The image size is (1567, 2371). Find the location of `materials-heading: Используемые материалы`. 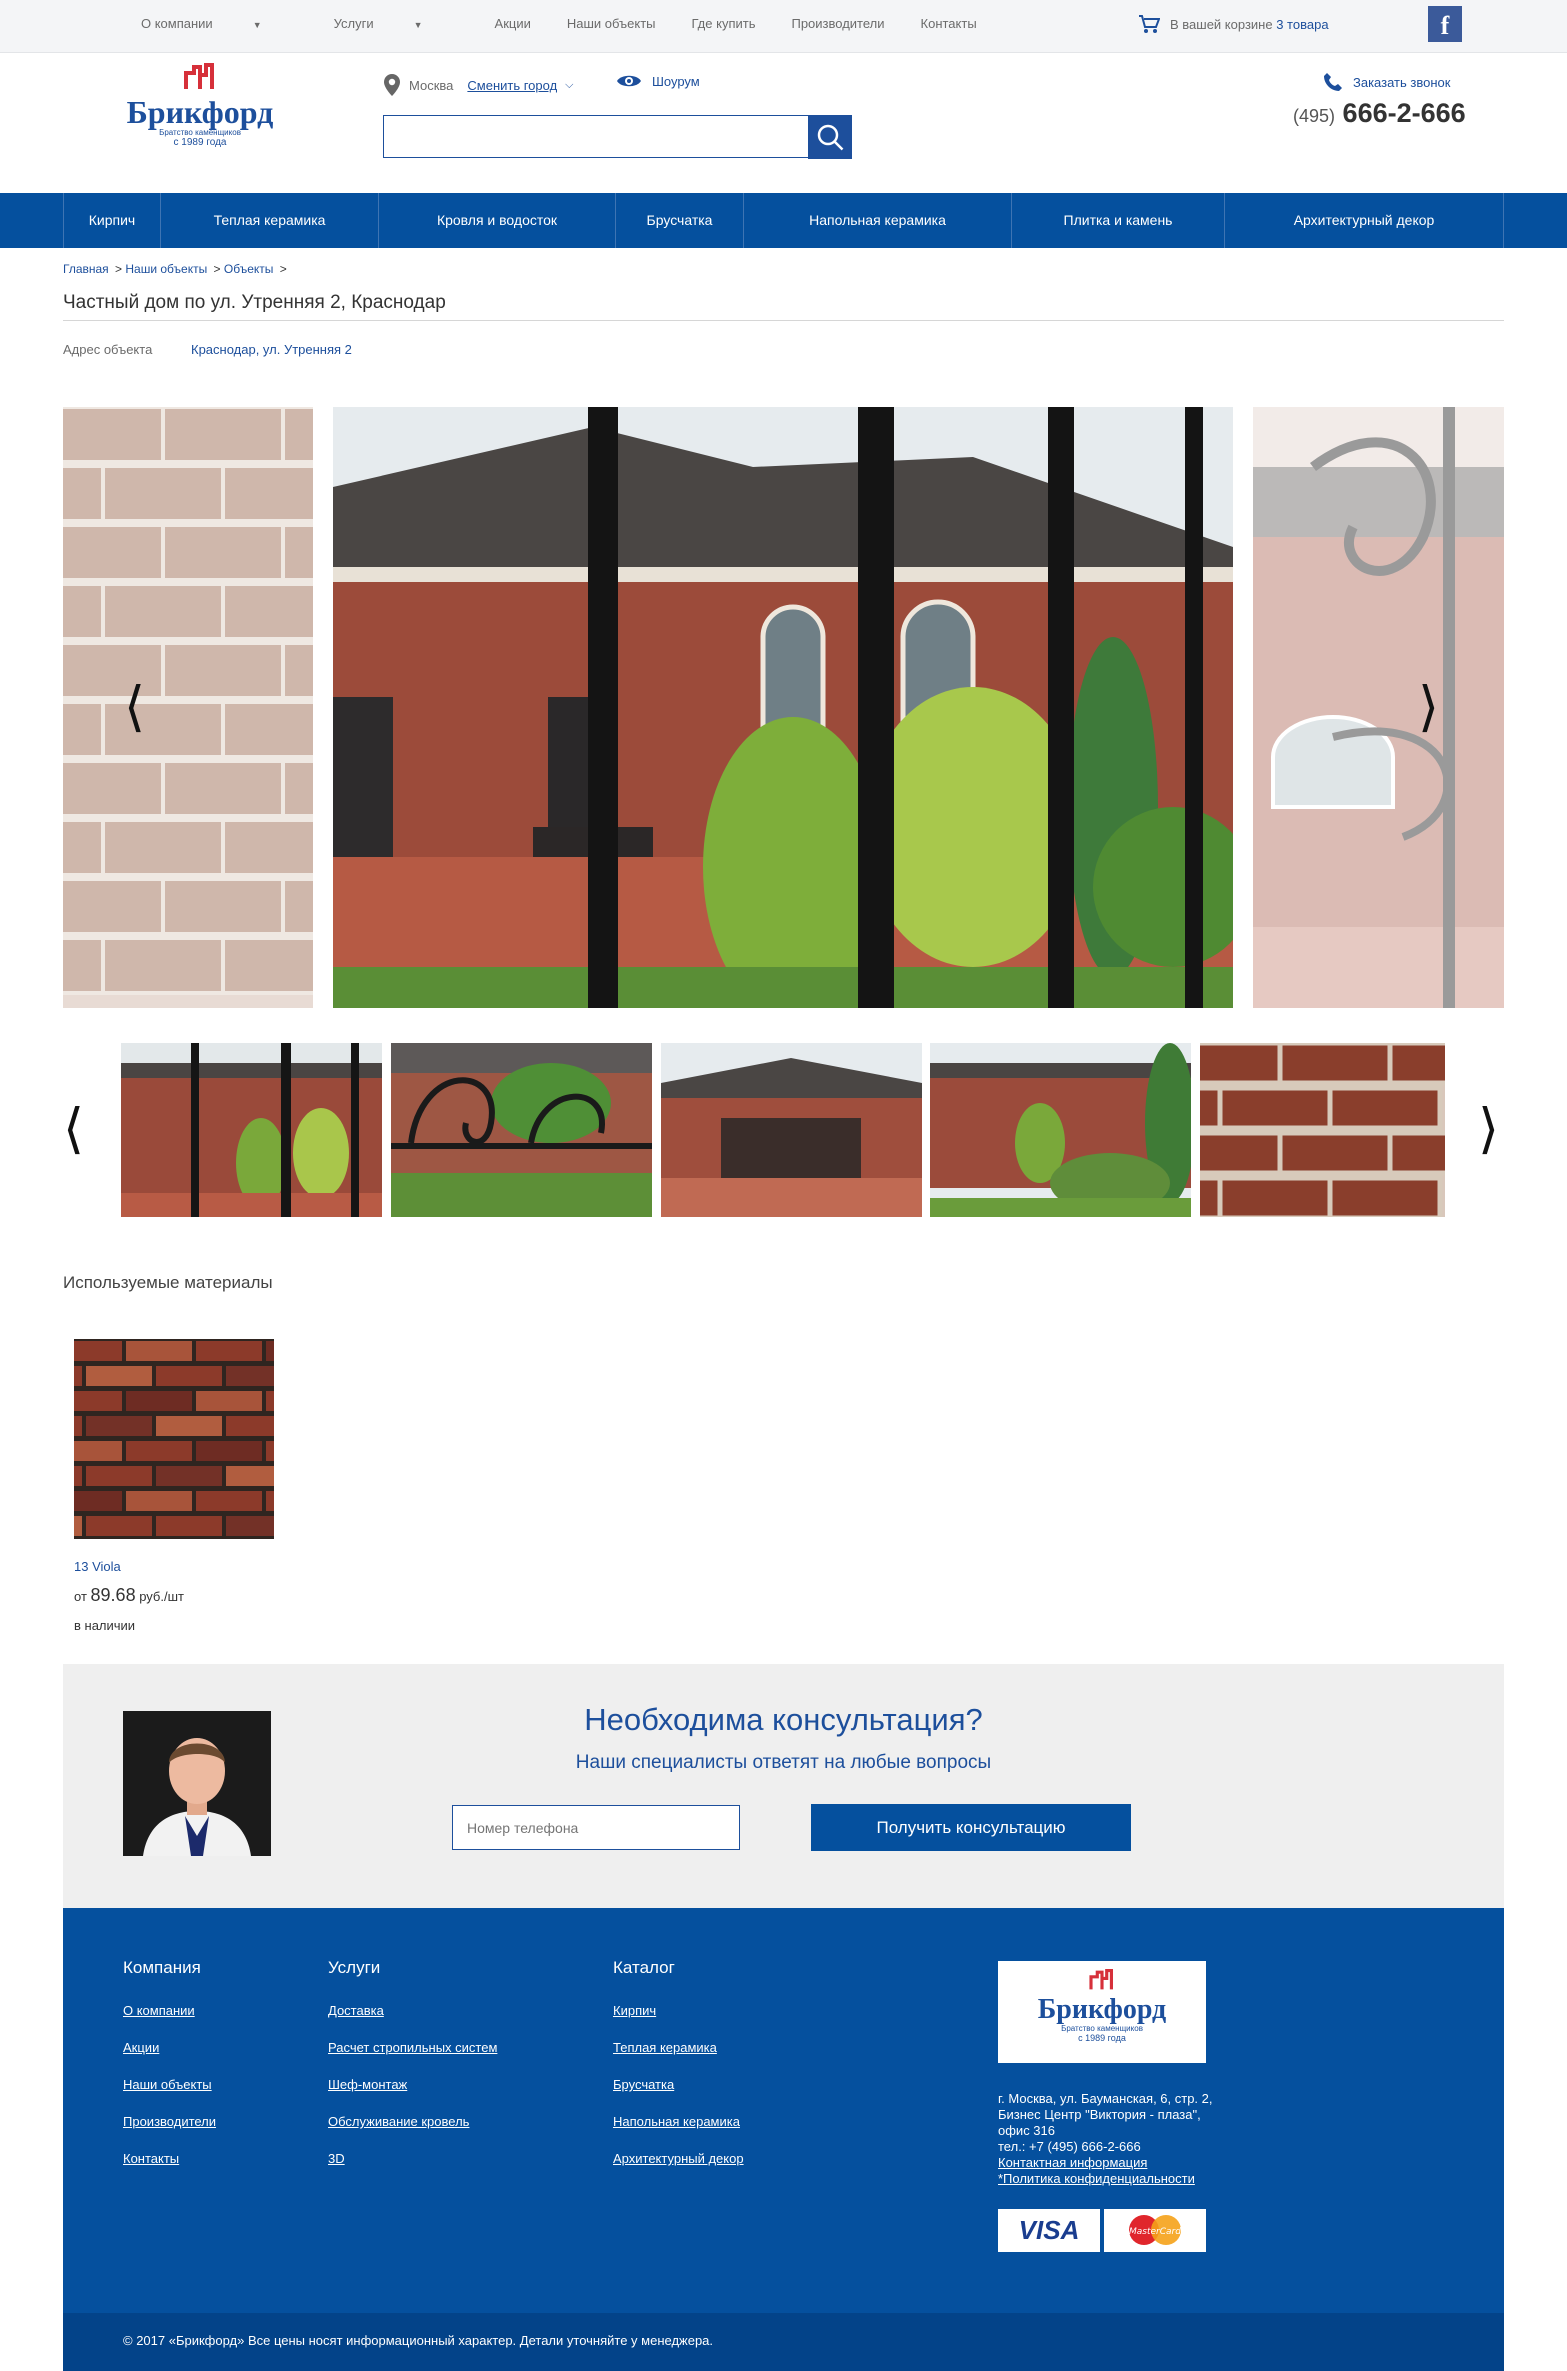

materials-heading: Используемые материалы is located at coordinates (168, 1282).